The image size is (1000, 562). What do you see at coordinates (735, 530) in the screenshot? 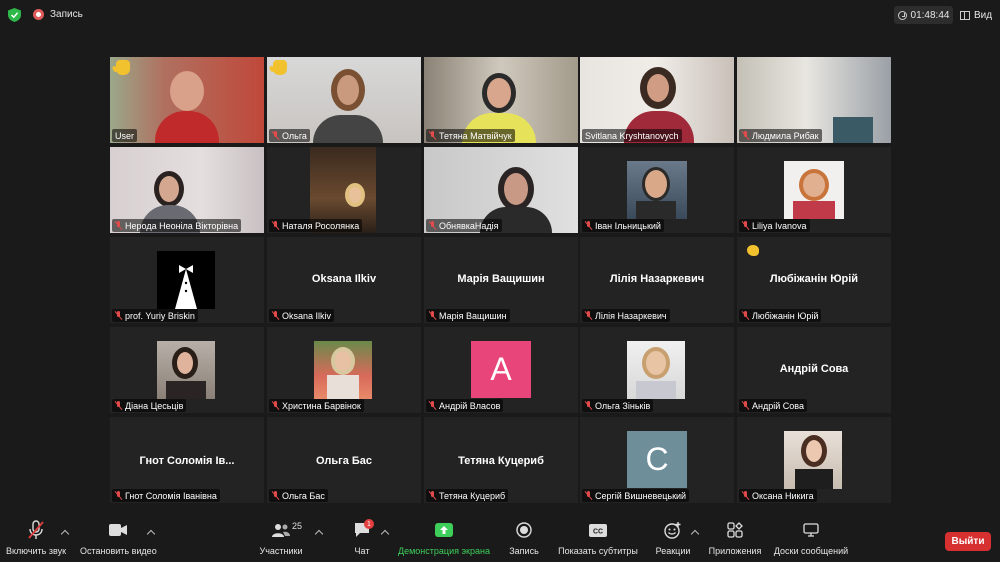
I see `apps-icon` at bounding box center [735, 530].